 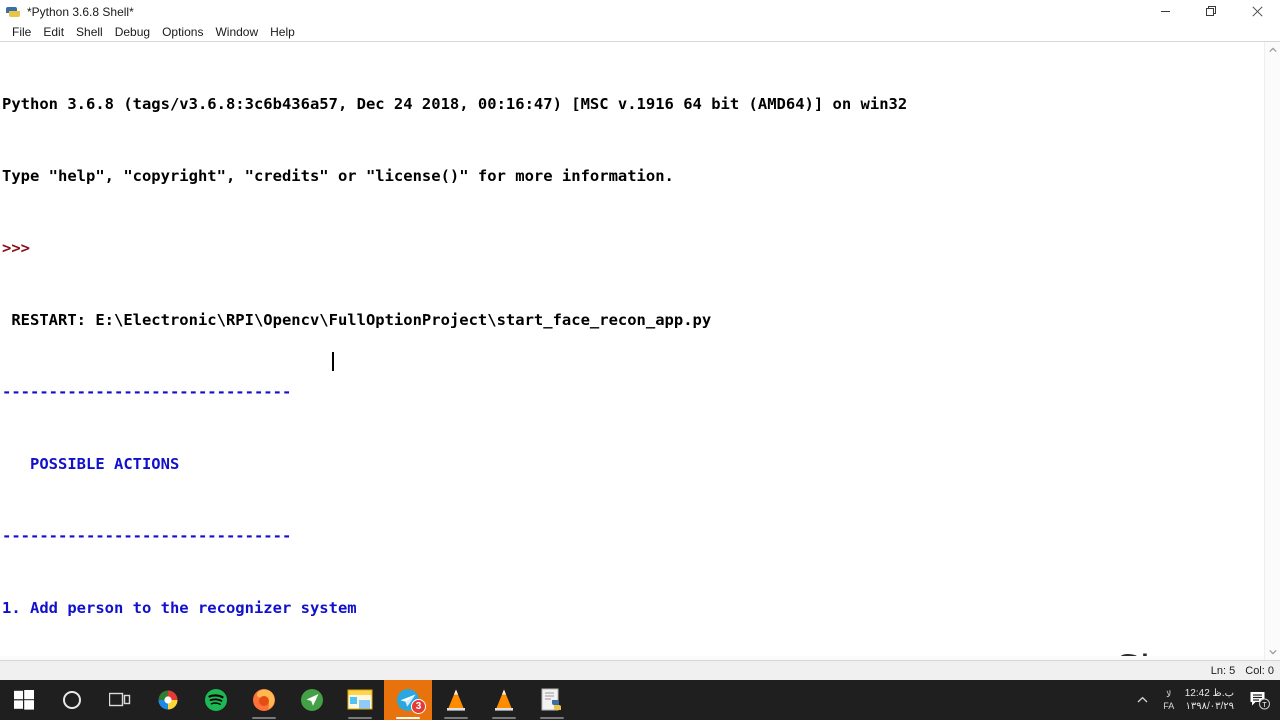 What do you see at coordinates (1209, 706) in the screenshot?
I see `tray-date: ۱۳۹۸/۰۳/۲۹` at bounding box center [1209, 706].